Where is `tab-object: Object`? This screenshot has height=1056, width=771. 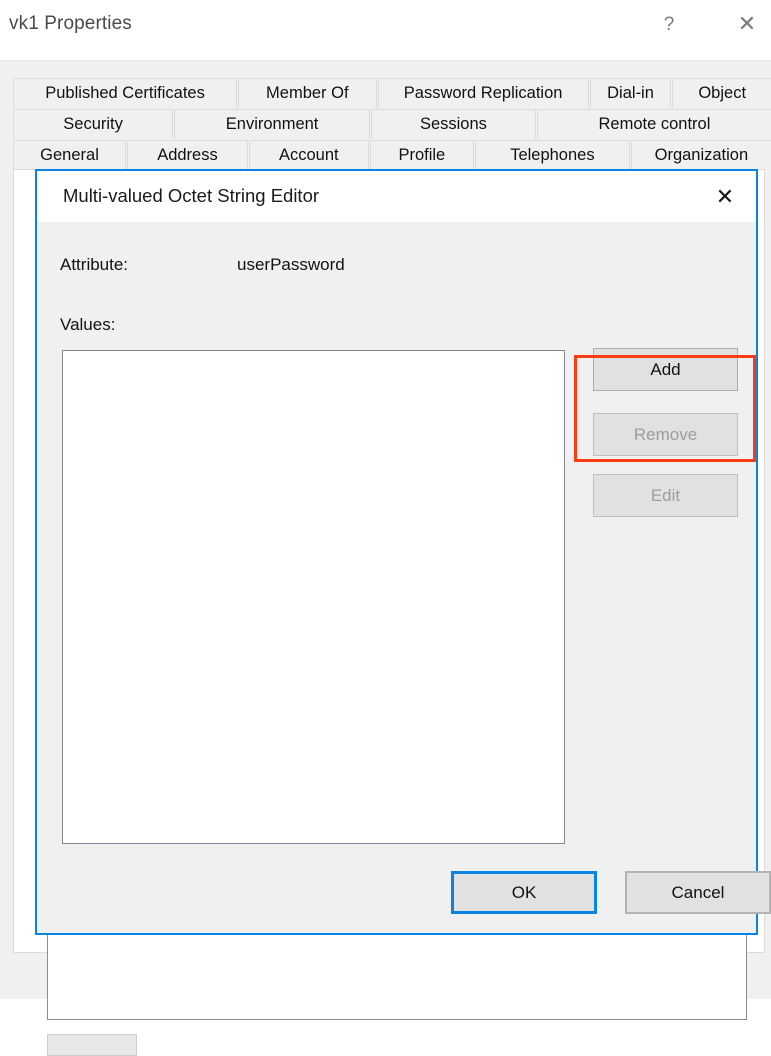
tab-object: Object is located at coordinates (721, 93).